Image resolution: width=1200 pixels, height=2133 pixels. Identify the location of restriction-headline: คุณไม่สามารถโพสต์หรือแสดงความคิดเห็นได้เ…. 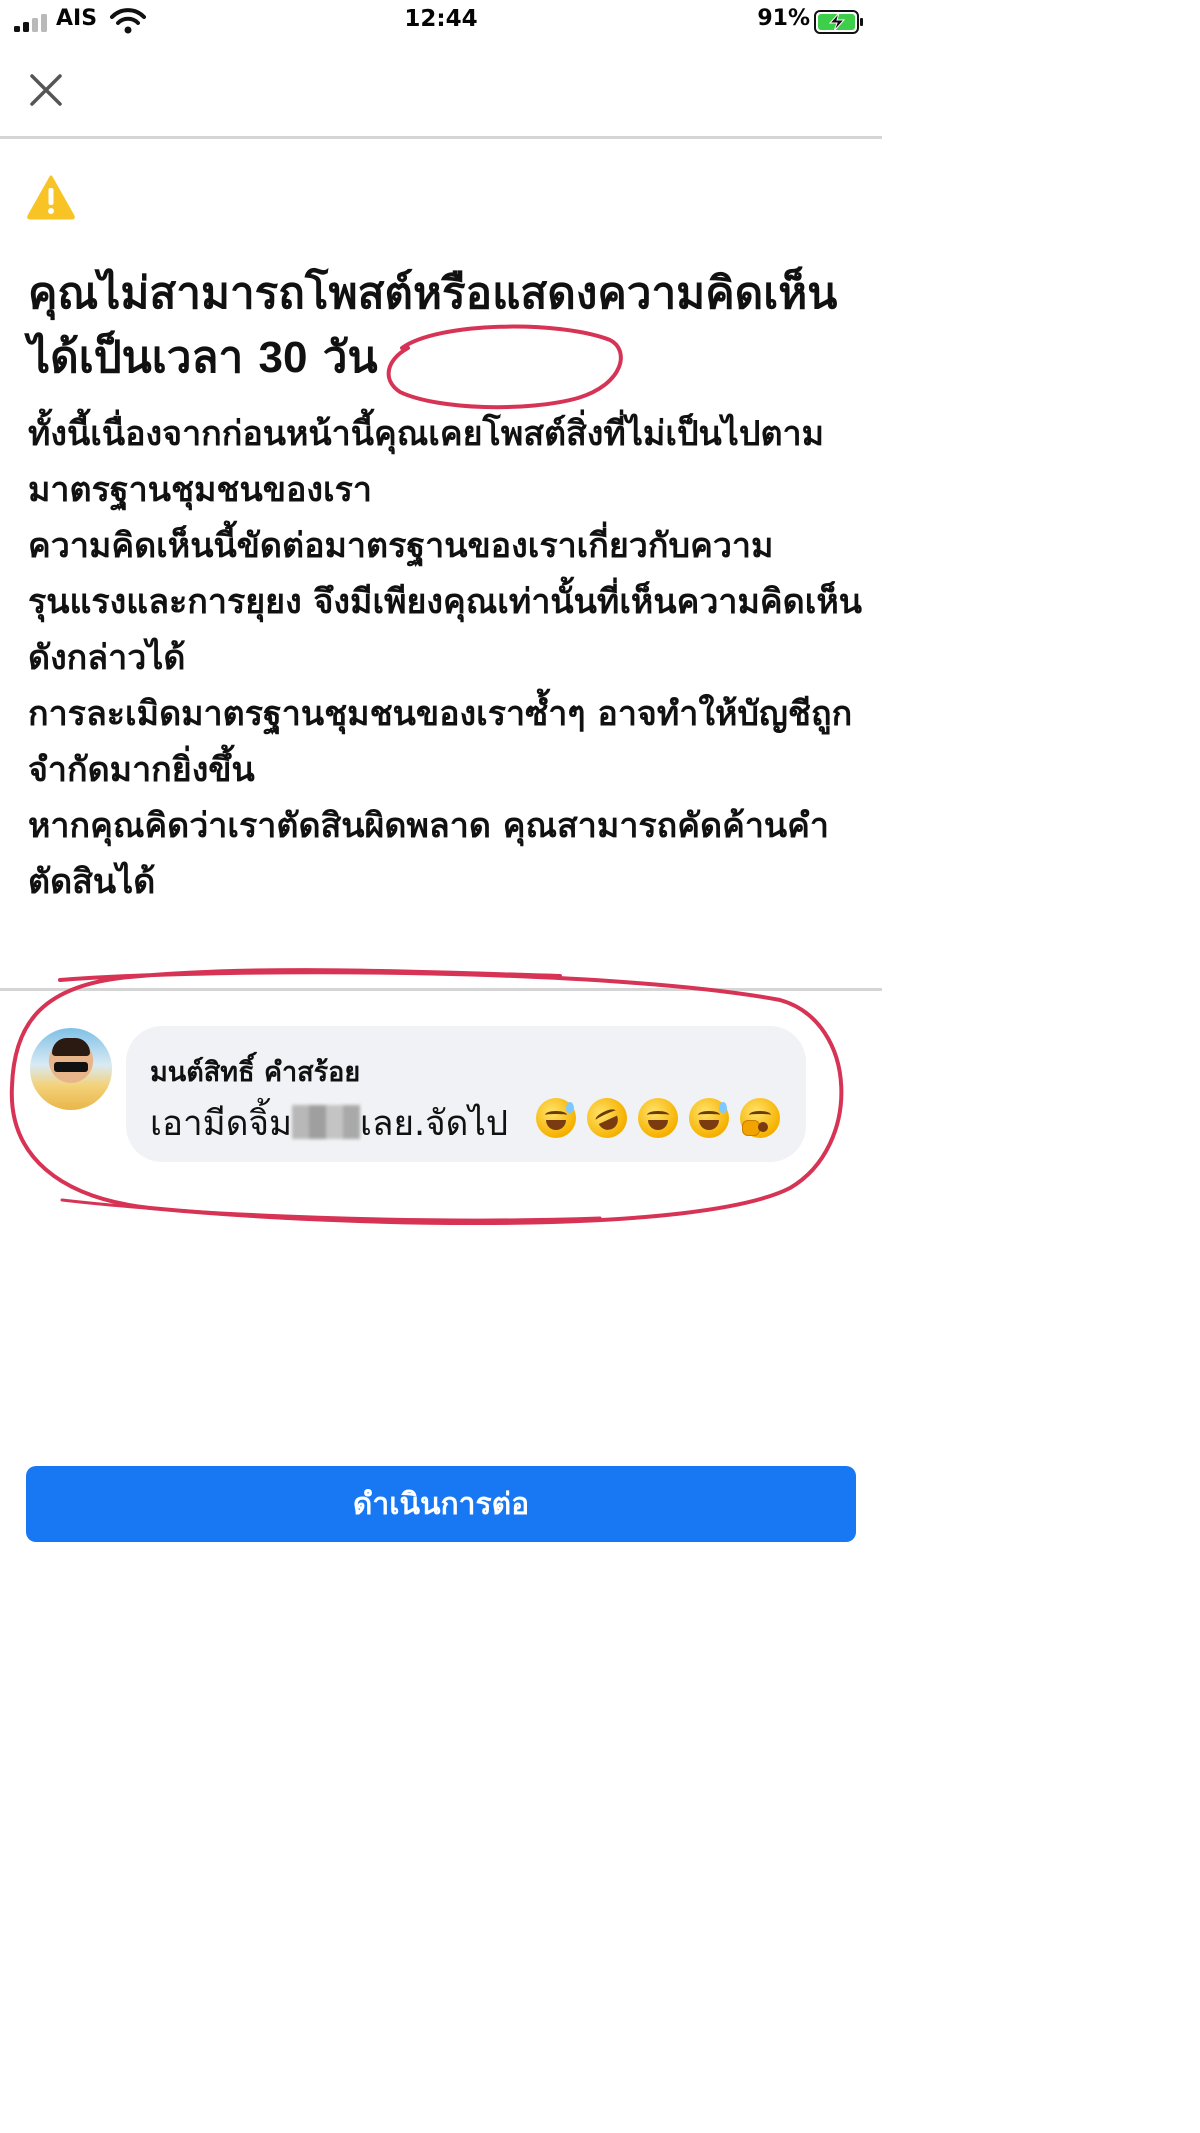
(443, 326).